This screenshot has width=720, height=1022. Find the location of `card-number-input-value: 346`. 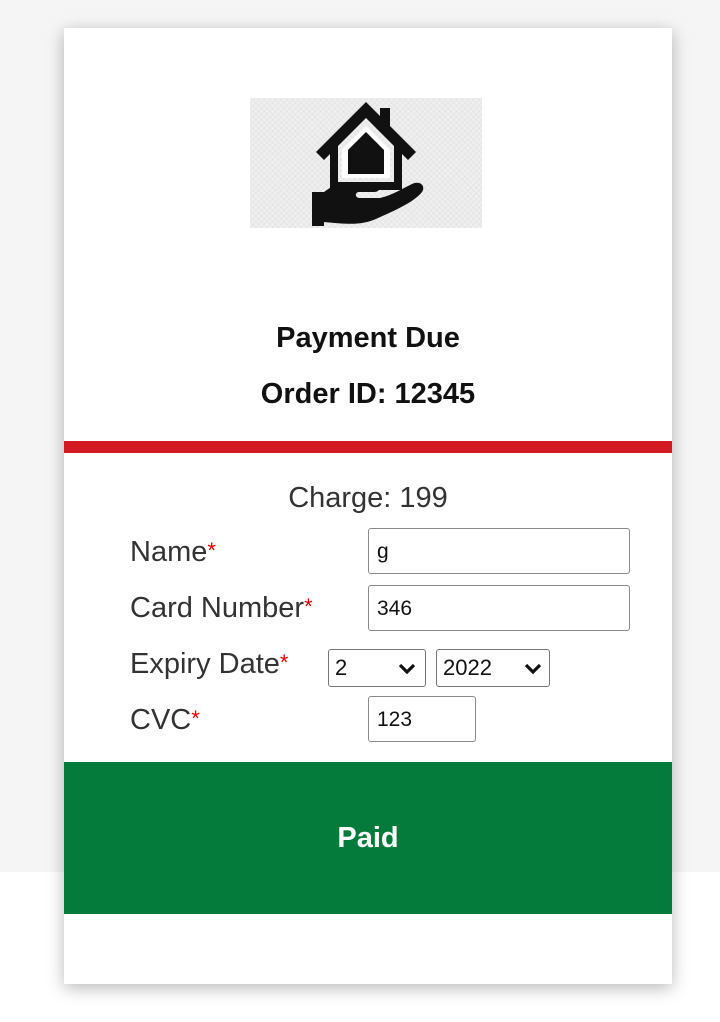

card-number-input-value: 346 is located at coordinates (395, 608).